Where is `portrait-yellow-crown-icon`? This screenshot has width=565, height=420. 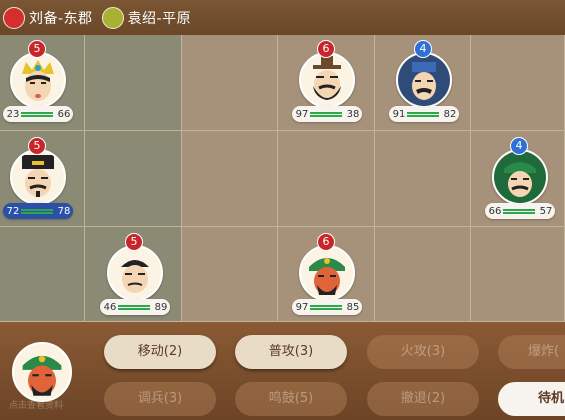
portrait-yellow-crown-icon is located at coordinates (38, 80).